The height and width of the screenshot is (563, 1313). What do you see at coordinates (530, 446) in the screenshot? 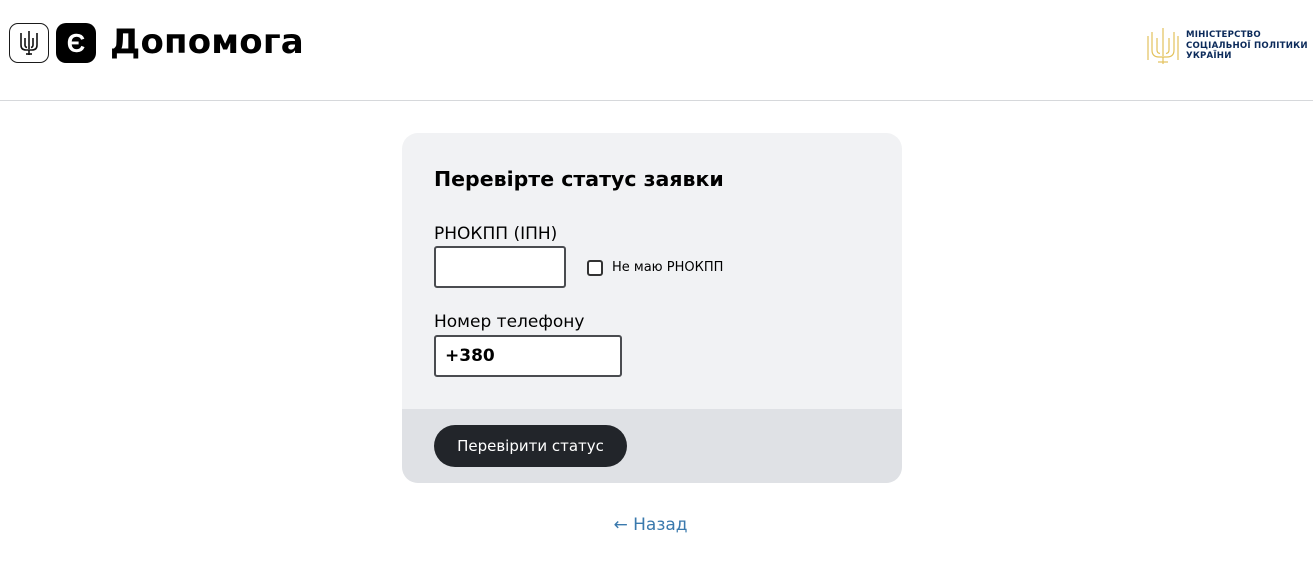
I see `check-status-button: Перевірити статус` at bounding box center [530, 446].